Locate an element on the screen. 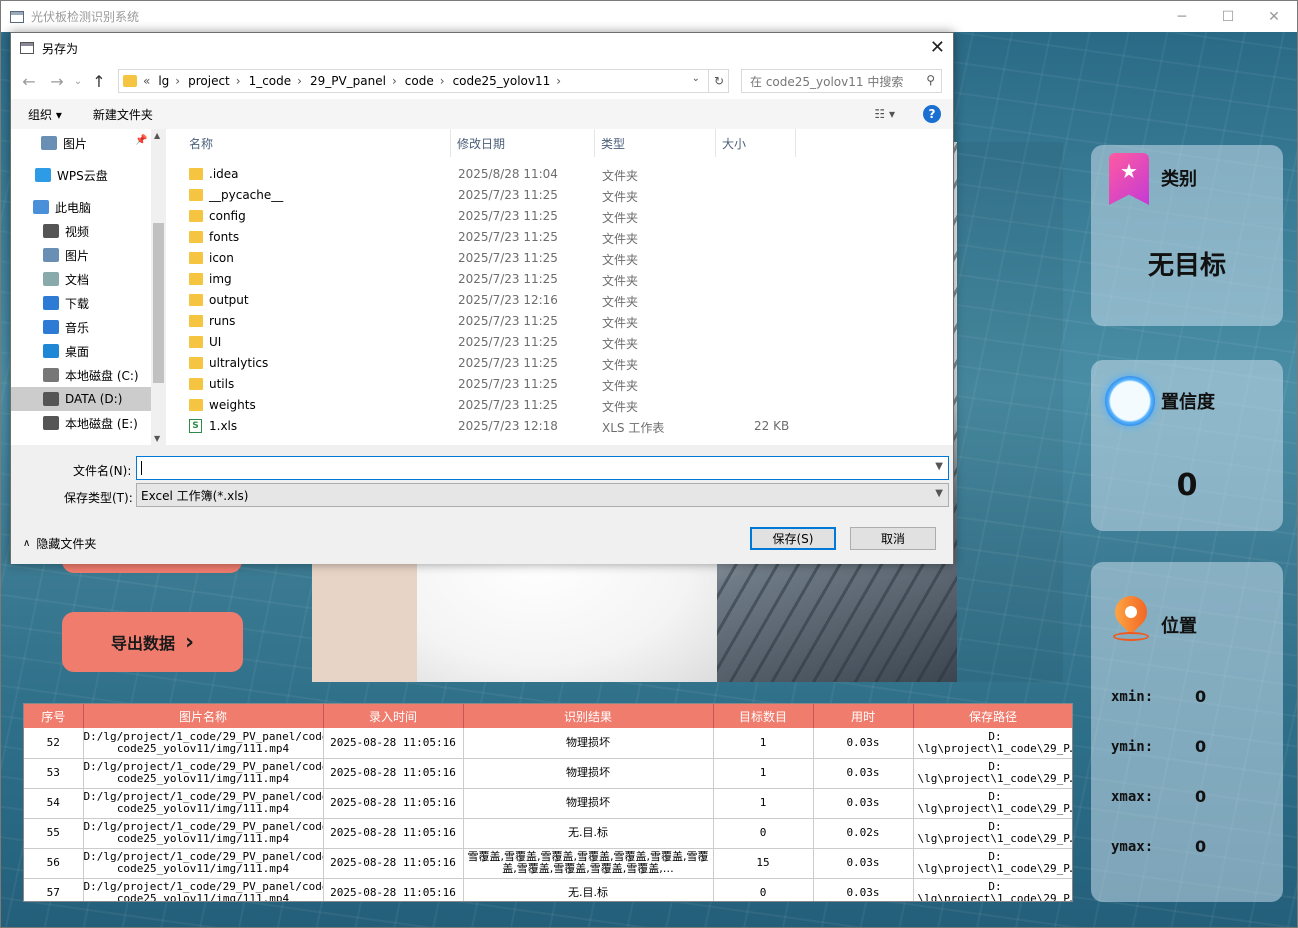 The image size is (1298, 928). col-size: 大小 is located at coordinates (756, 143).